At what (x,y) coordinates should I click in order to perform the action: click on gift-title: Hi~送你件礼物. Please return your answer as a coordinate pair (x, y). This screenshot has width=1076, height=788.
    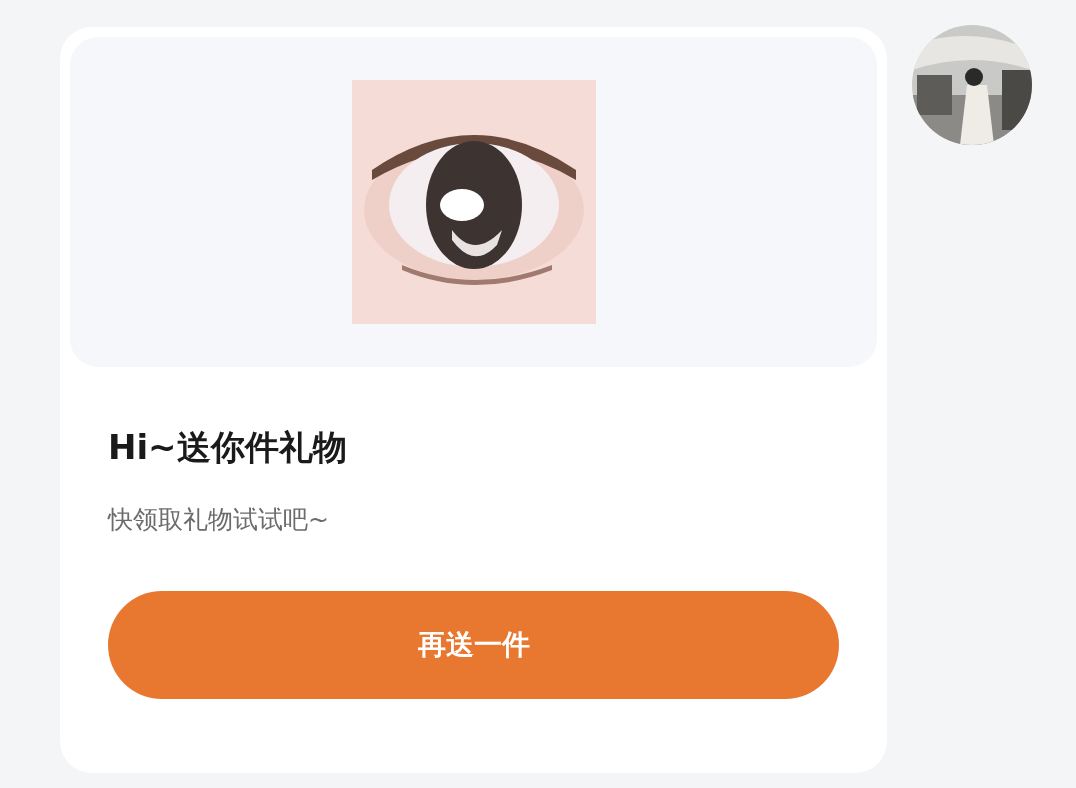
    Looking at the image, I should click on (228, 447).